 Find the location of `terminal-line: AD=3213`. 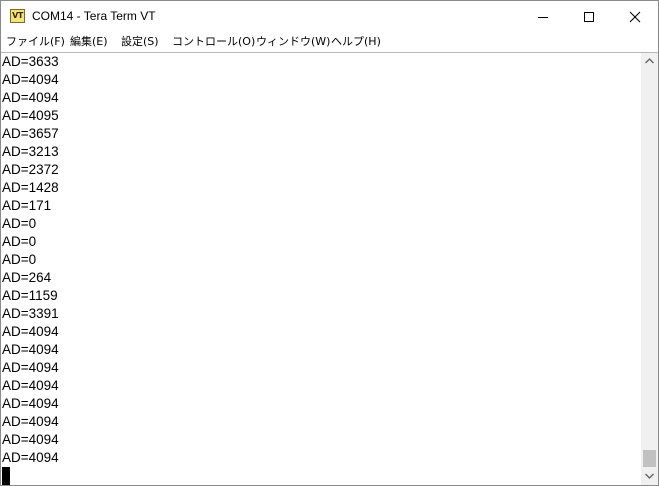

terminal-line: AD=3213 is located at coordinates (30, 151).